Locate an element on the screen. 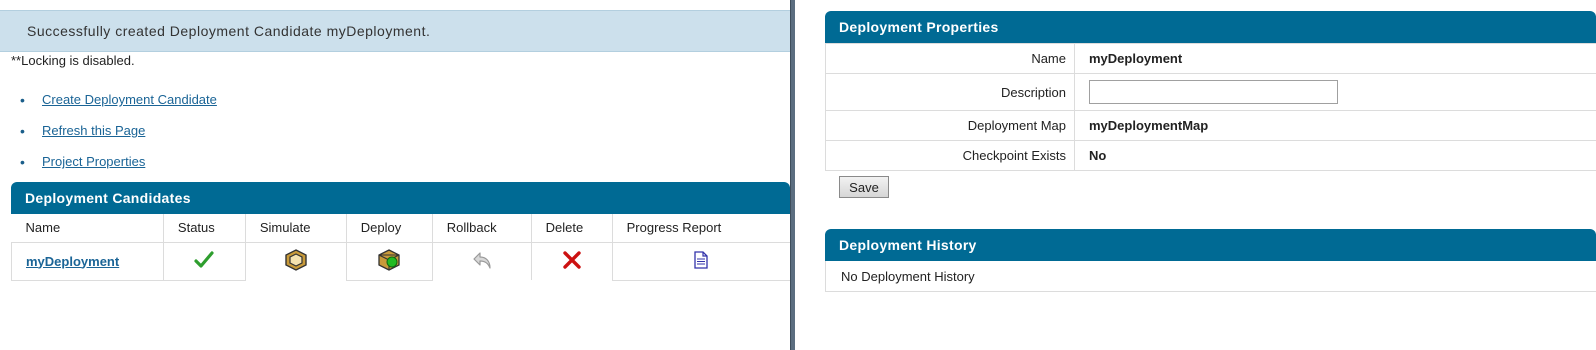 The width and height of the screenshot is (1596, 350). delete-x-icon is located at coordinates (572, 260).